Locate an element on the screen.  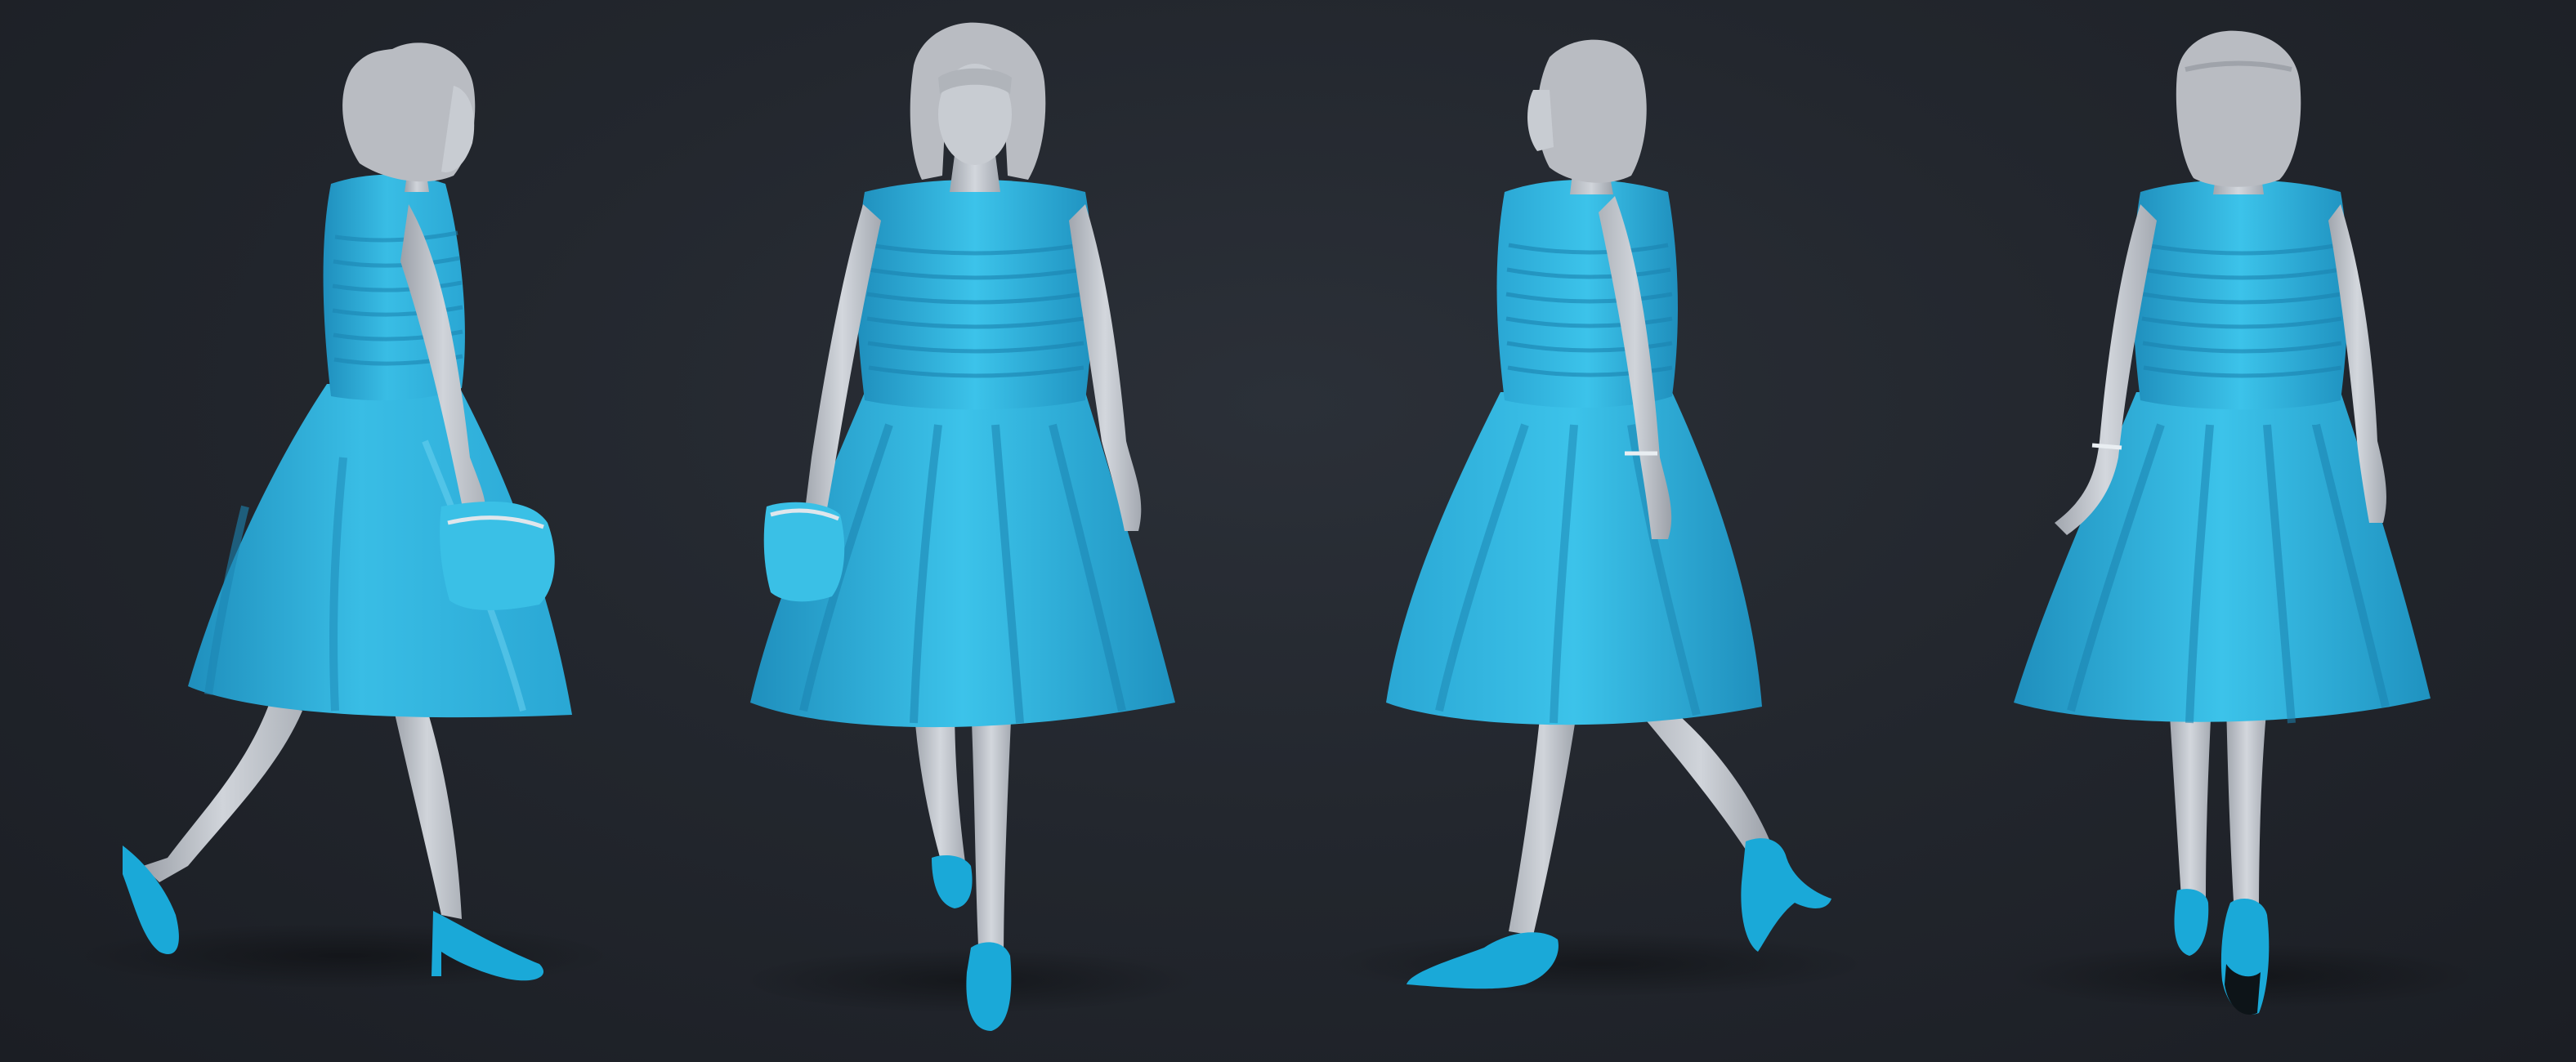
shoe-front is located at coordinates (989, 986).